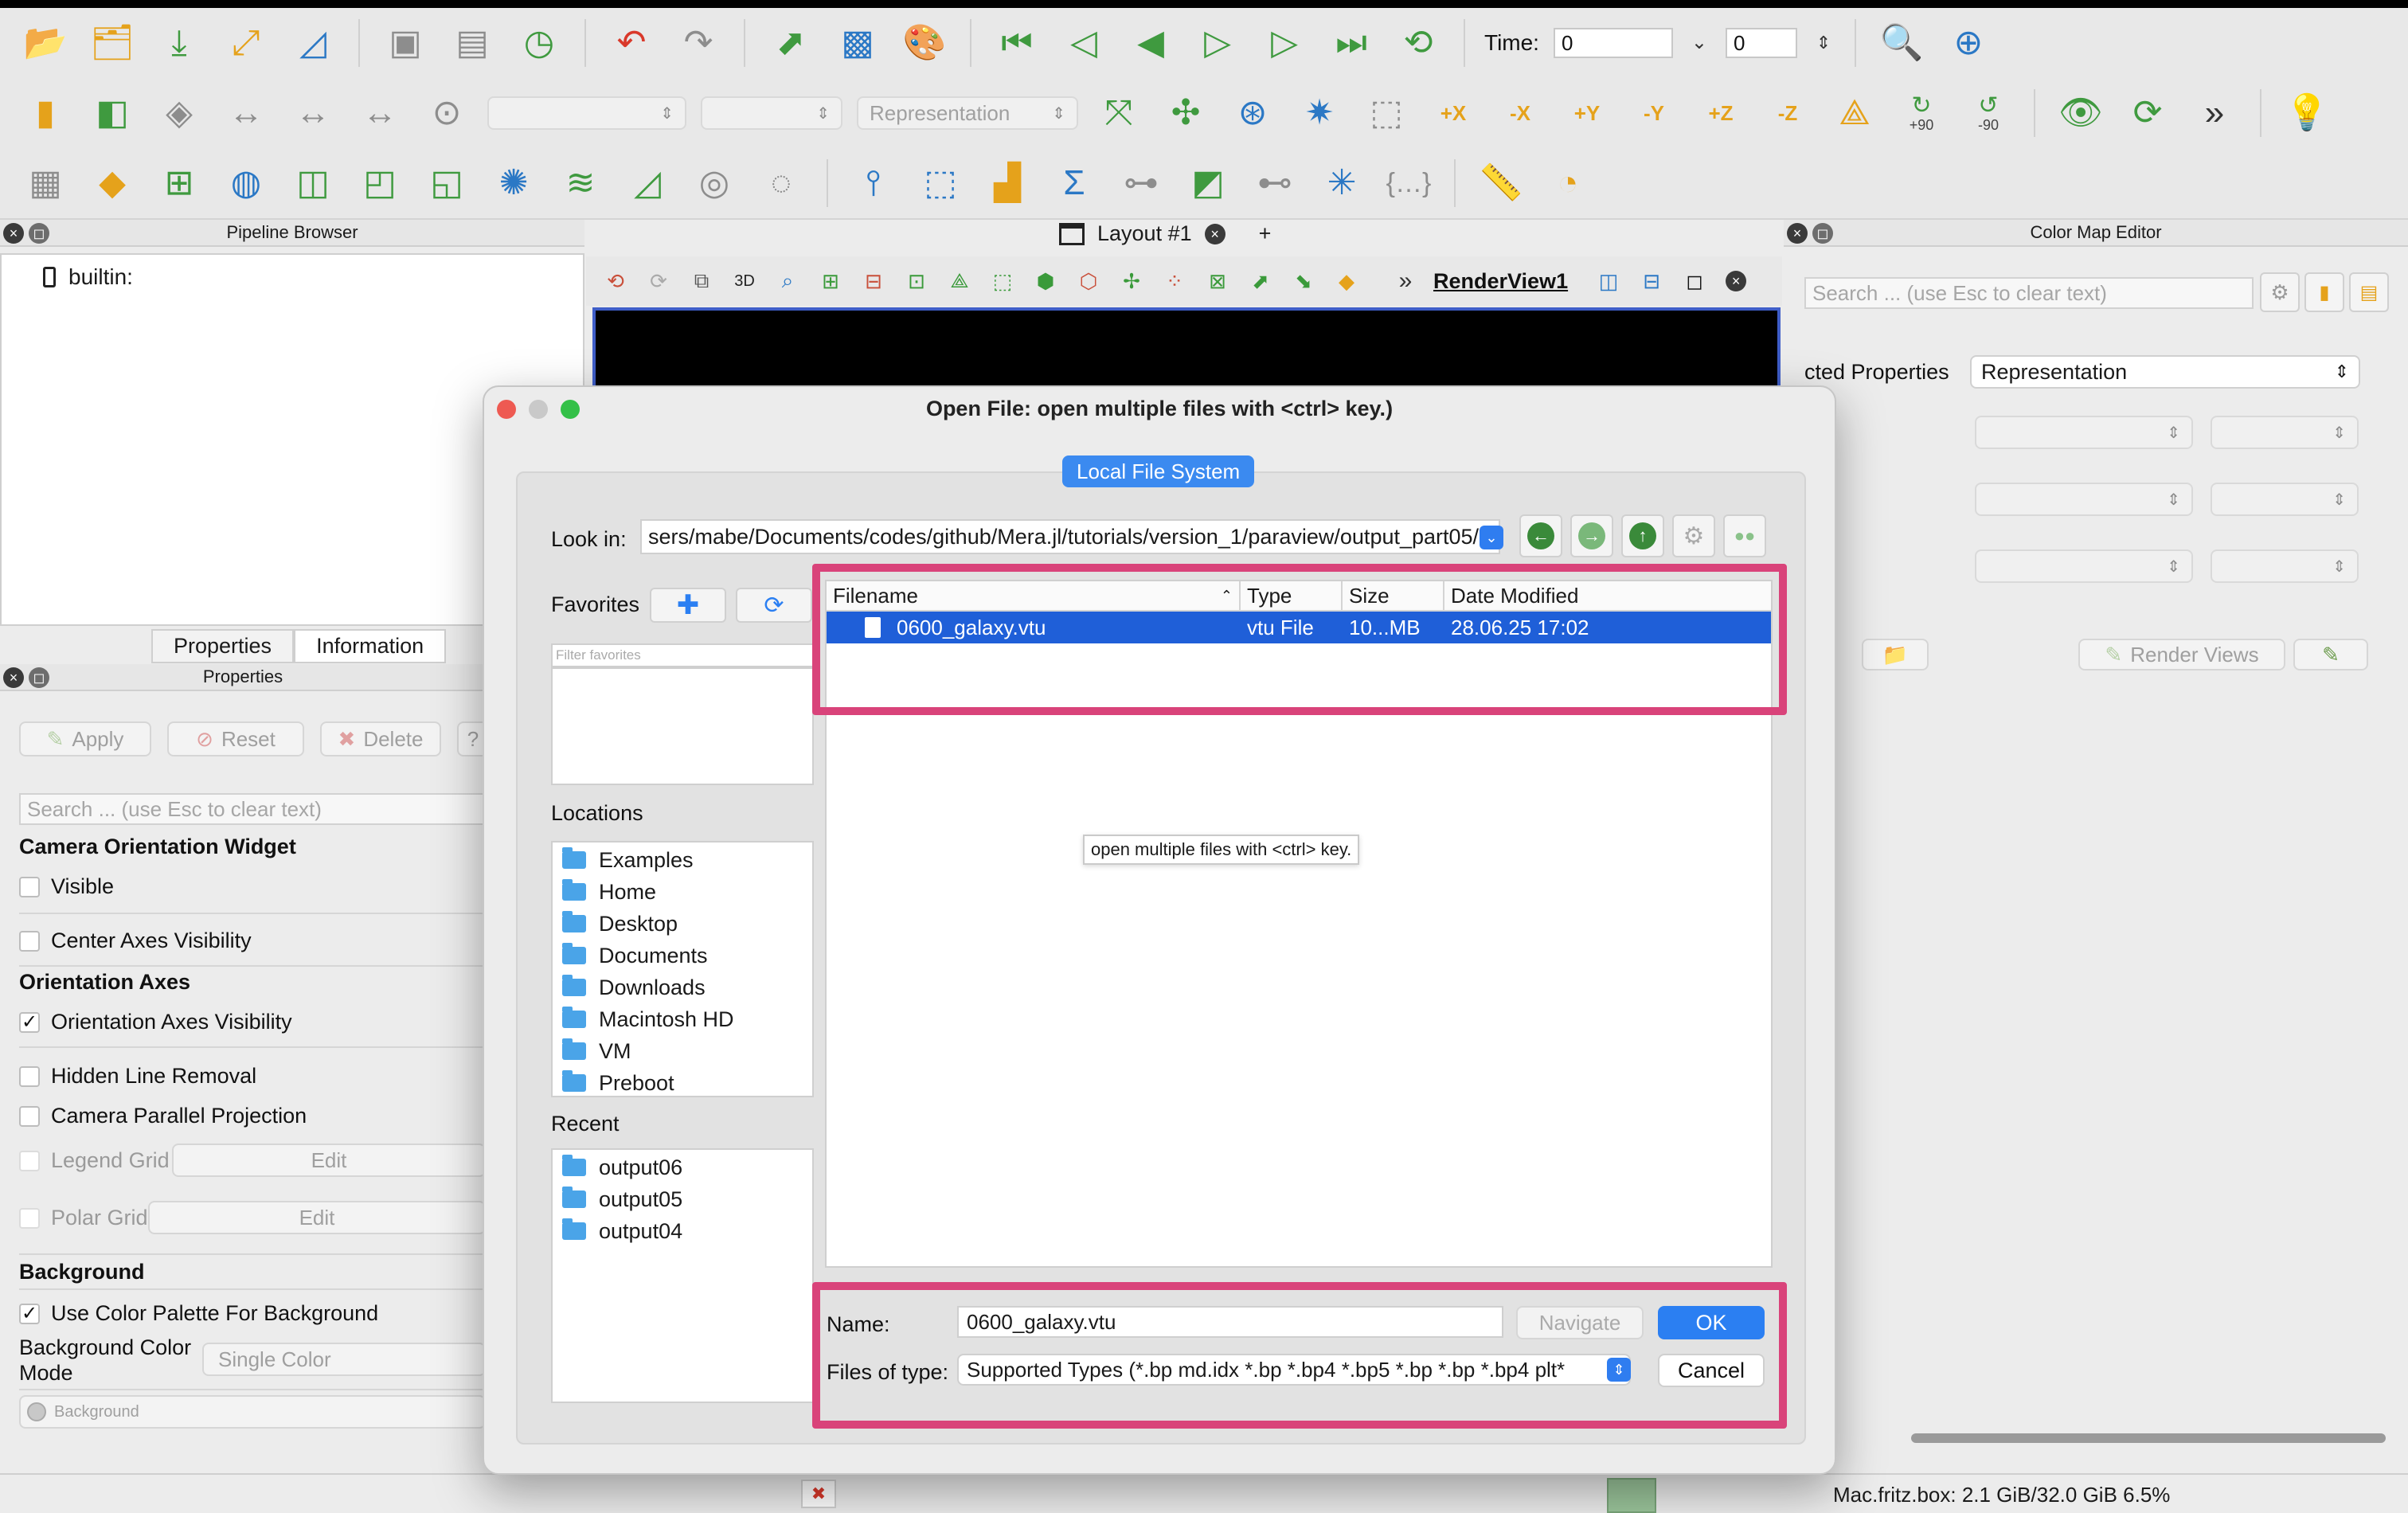 Image resolution: width=2408 pixels, height=1513 pixels. What do you see at coordinates (513, 183) in the screenshot?
I see `stream-tracer-icon: ✺` at bounding box center [513, 183].